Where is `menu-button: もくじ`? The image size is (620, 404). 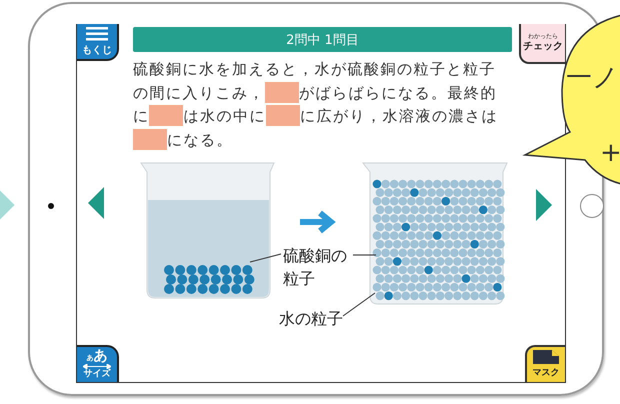
menu-button: もくじ is located at coordinates (98, 42).